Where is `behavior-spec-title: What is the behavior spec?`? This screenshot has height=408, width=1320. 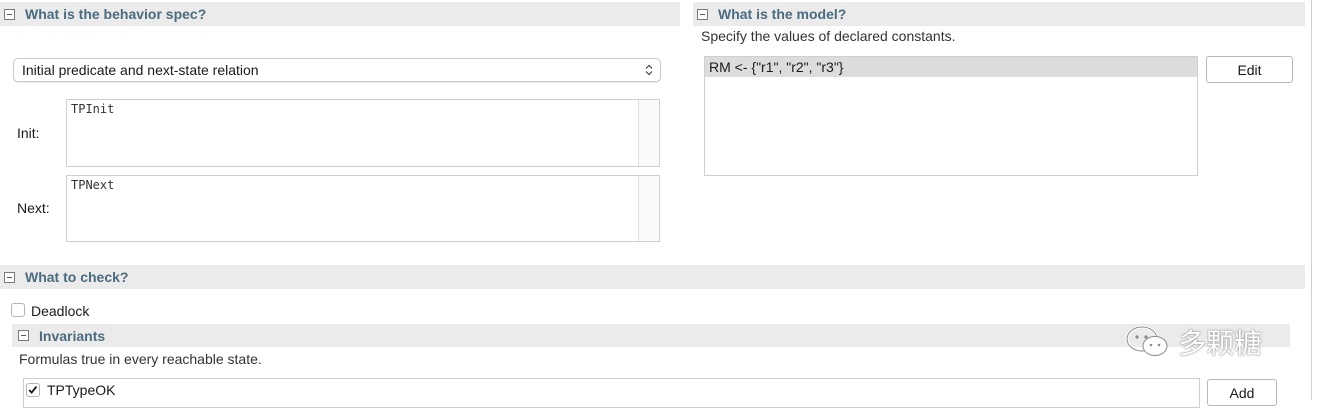
behavior-spec-title: What is the behavior spec? is located at coordinates (116, 14).